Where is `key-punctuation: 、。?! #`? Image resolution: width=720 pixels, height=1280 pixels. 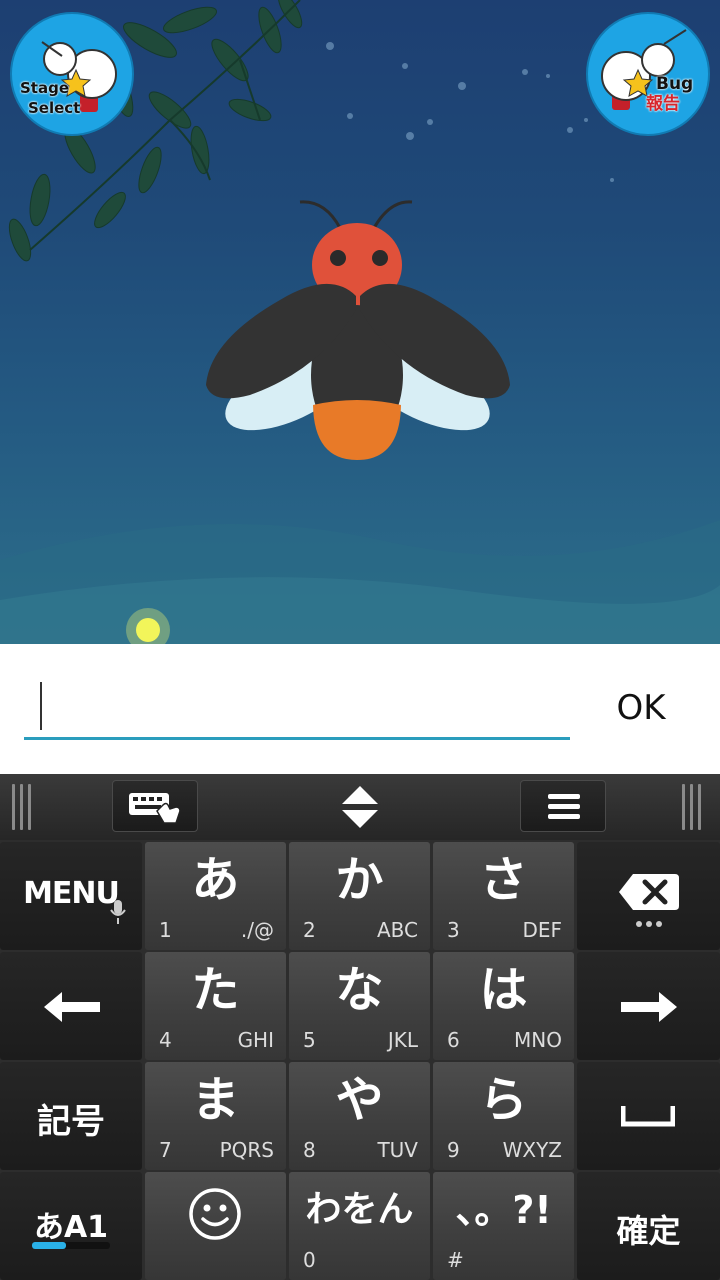 key-punctuation: 、。?! # is located at coordinates (503, 1226).